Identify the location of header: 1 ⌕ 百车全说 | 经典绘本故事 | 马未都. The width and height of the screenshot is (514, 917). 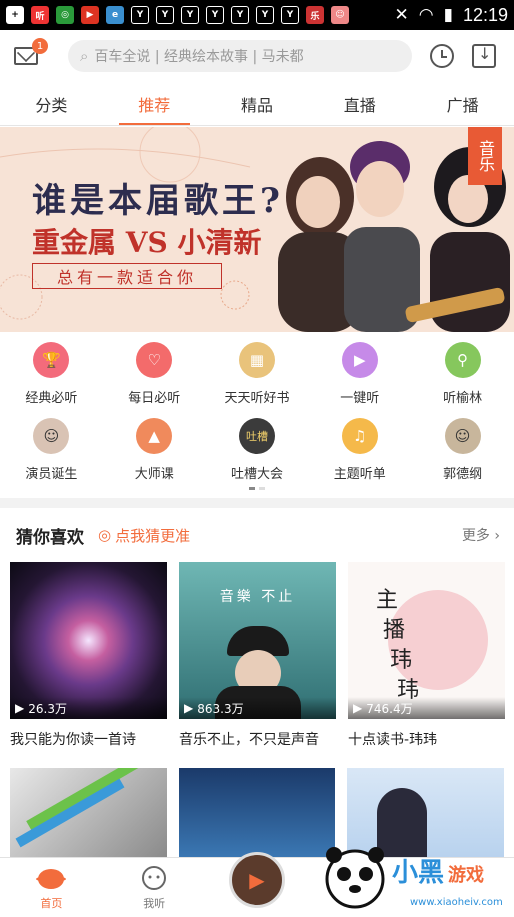
(257, 56).